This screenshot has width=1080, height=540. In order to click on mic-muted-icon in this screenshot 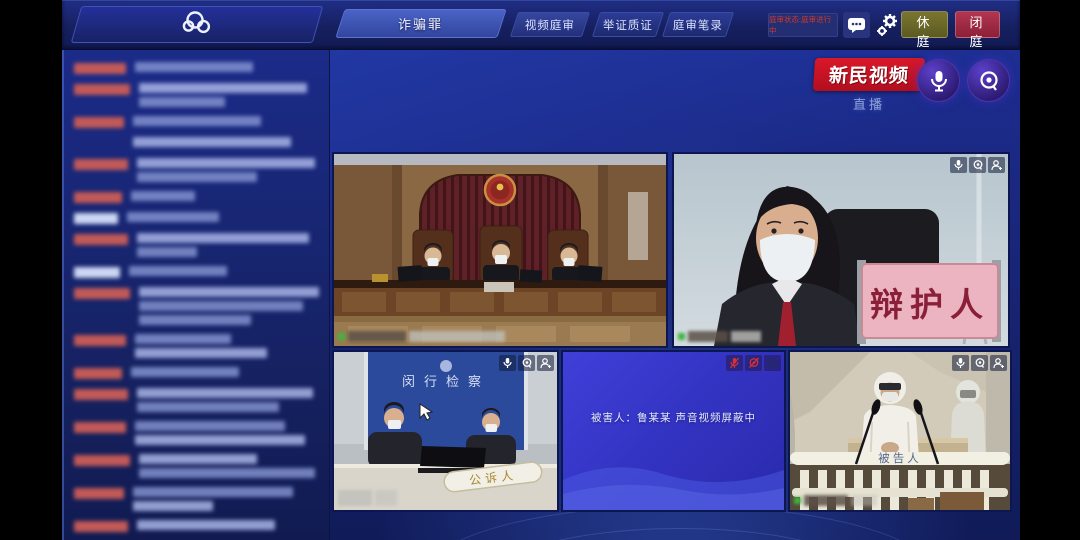, I will do `click(734, 363)`.